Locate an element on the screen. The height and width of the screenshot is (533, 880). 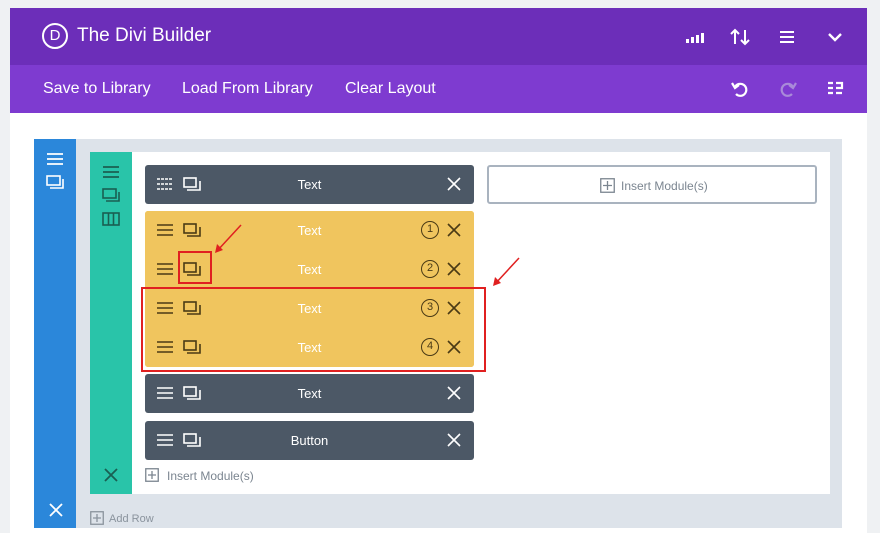
add-row-link: Add Row is located at coordinates (131, 519).